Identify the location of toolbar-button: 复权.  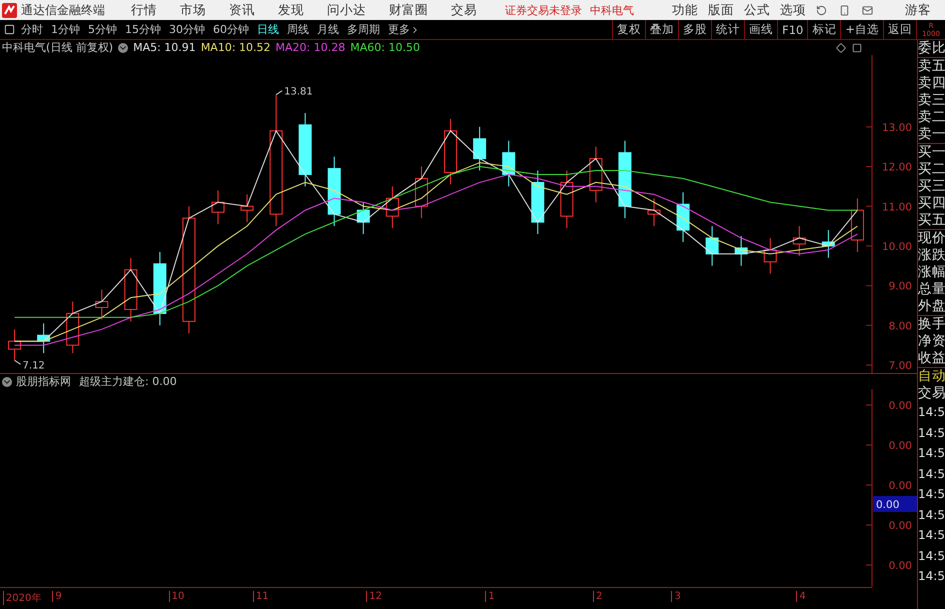
(629, 29).